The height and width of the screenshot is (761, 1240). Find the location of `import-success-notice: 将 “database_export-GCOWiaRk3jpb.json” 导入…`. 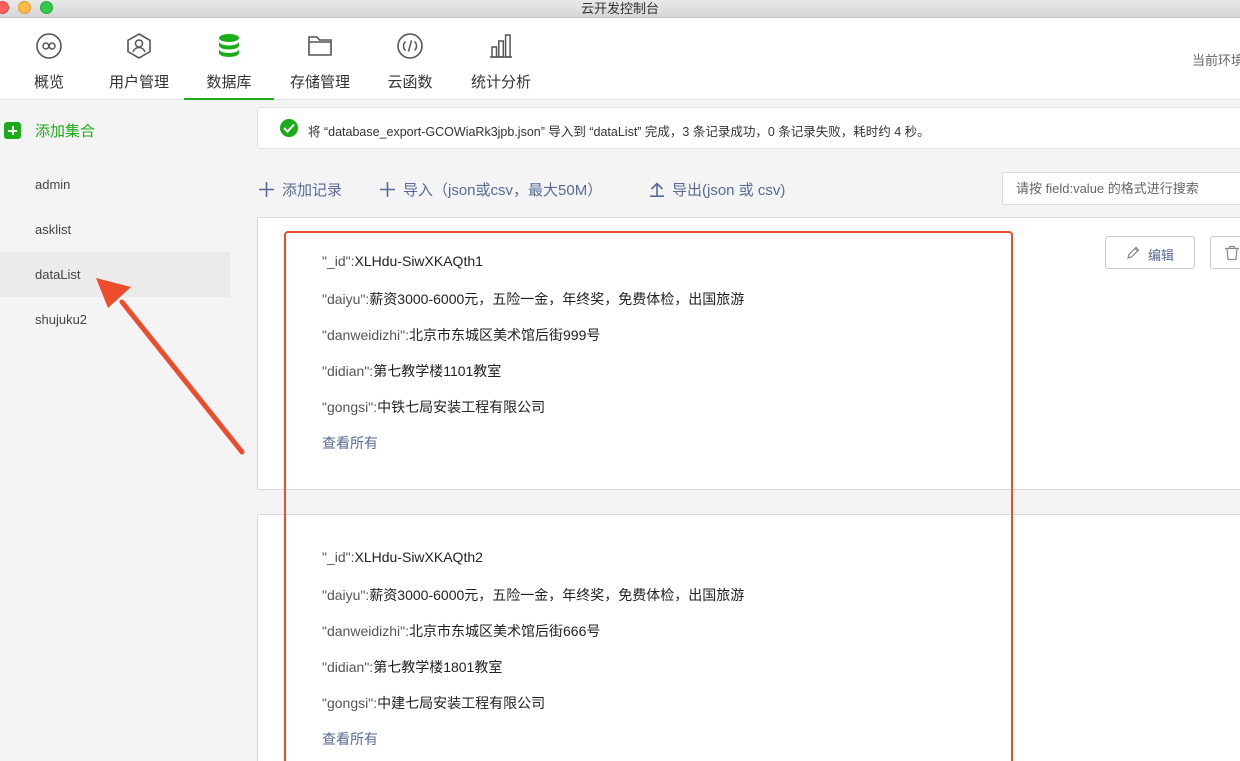

import-success-notice: 将 “database_export-GCOWiaRk3jpb.json” 导入… is located at coordinates (748, 128).